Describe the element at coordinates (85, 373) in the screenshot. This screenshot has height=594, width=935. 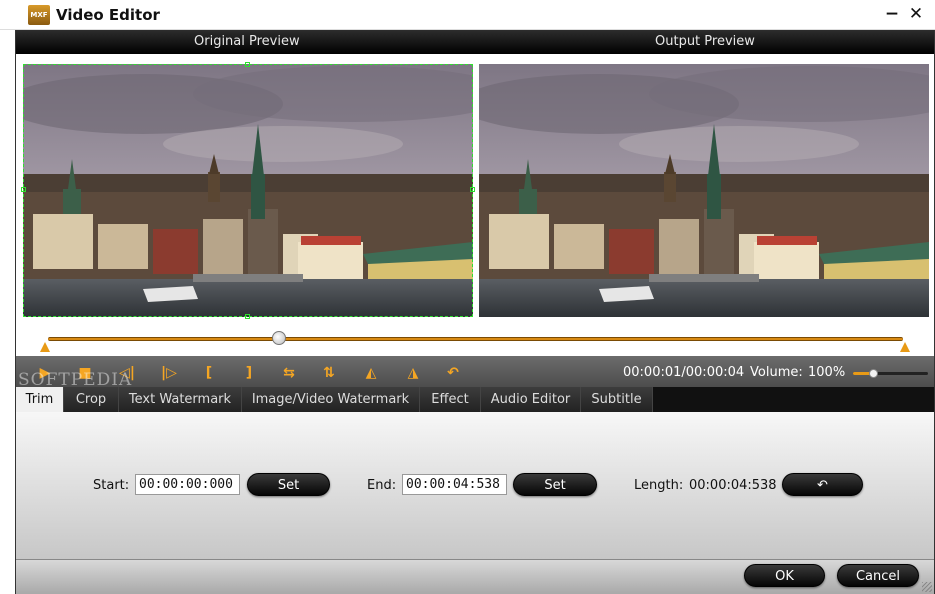
I see `stop-icon: ■` at that location.